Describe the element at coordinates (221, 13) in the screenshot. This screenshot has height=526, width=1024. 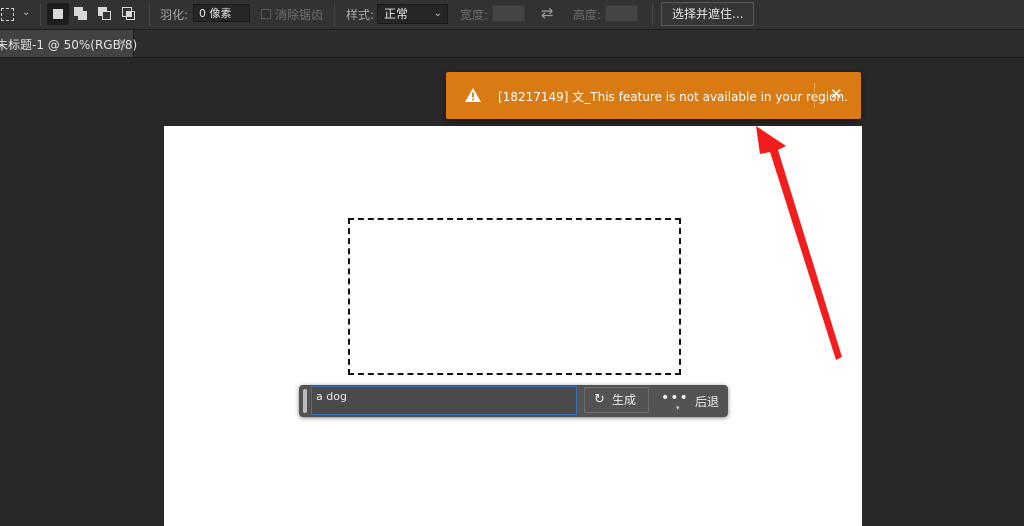
I see `feather-input: 0 像素` at that location.